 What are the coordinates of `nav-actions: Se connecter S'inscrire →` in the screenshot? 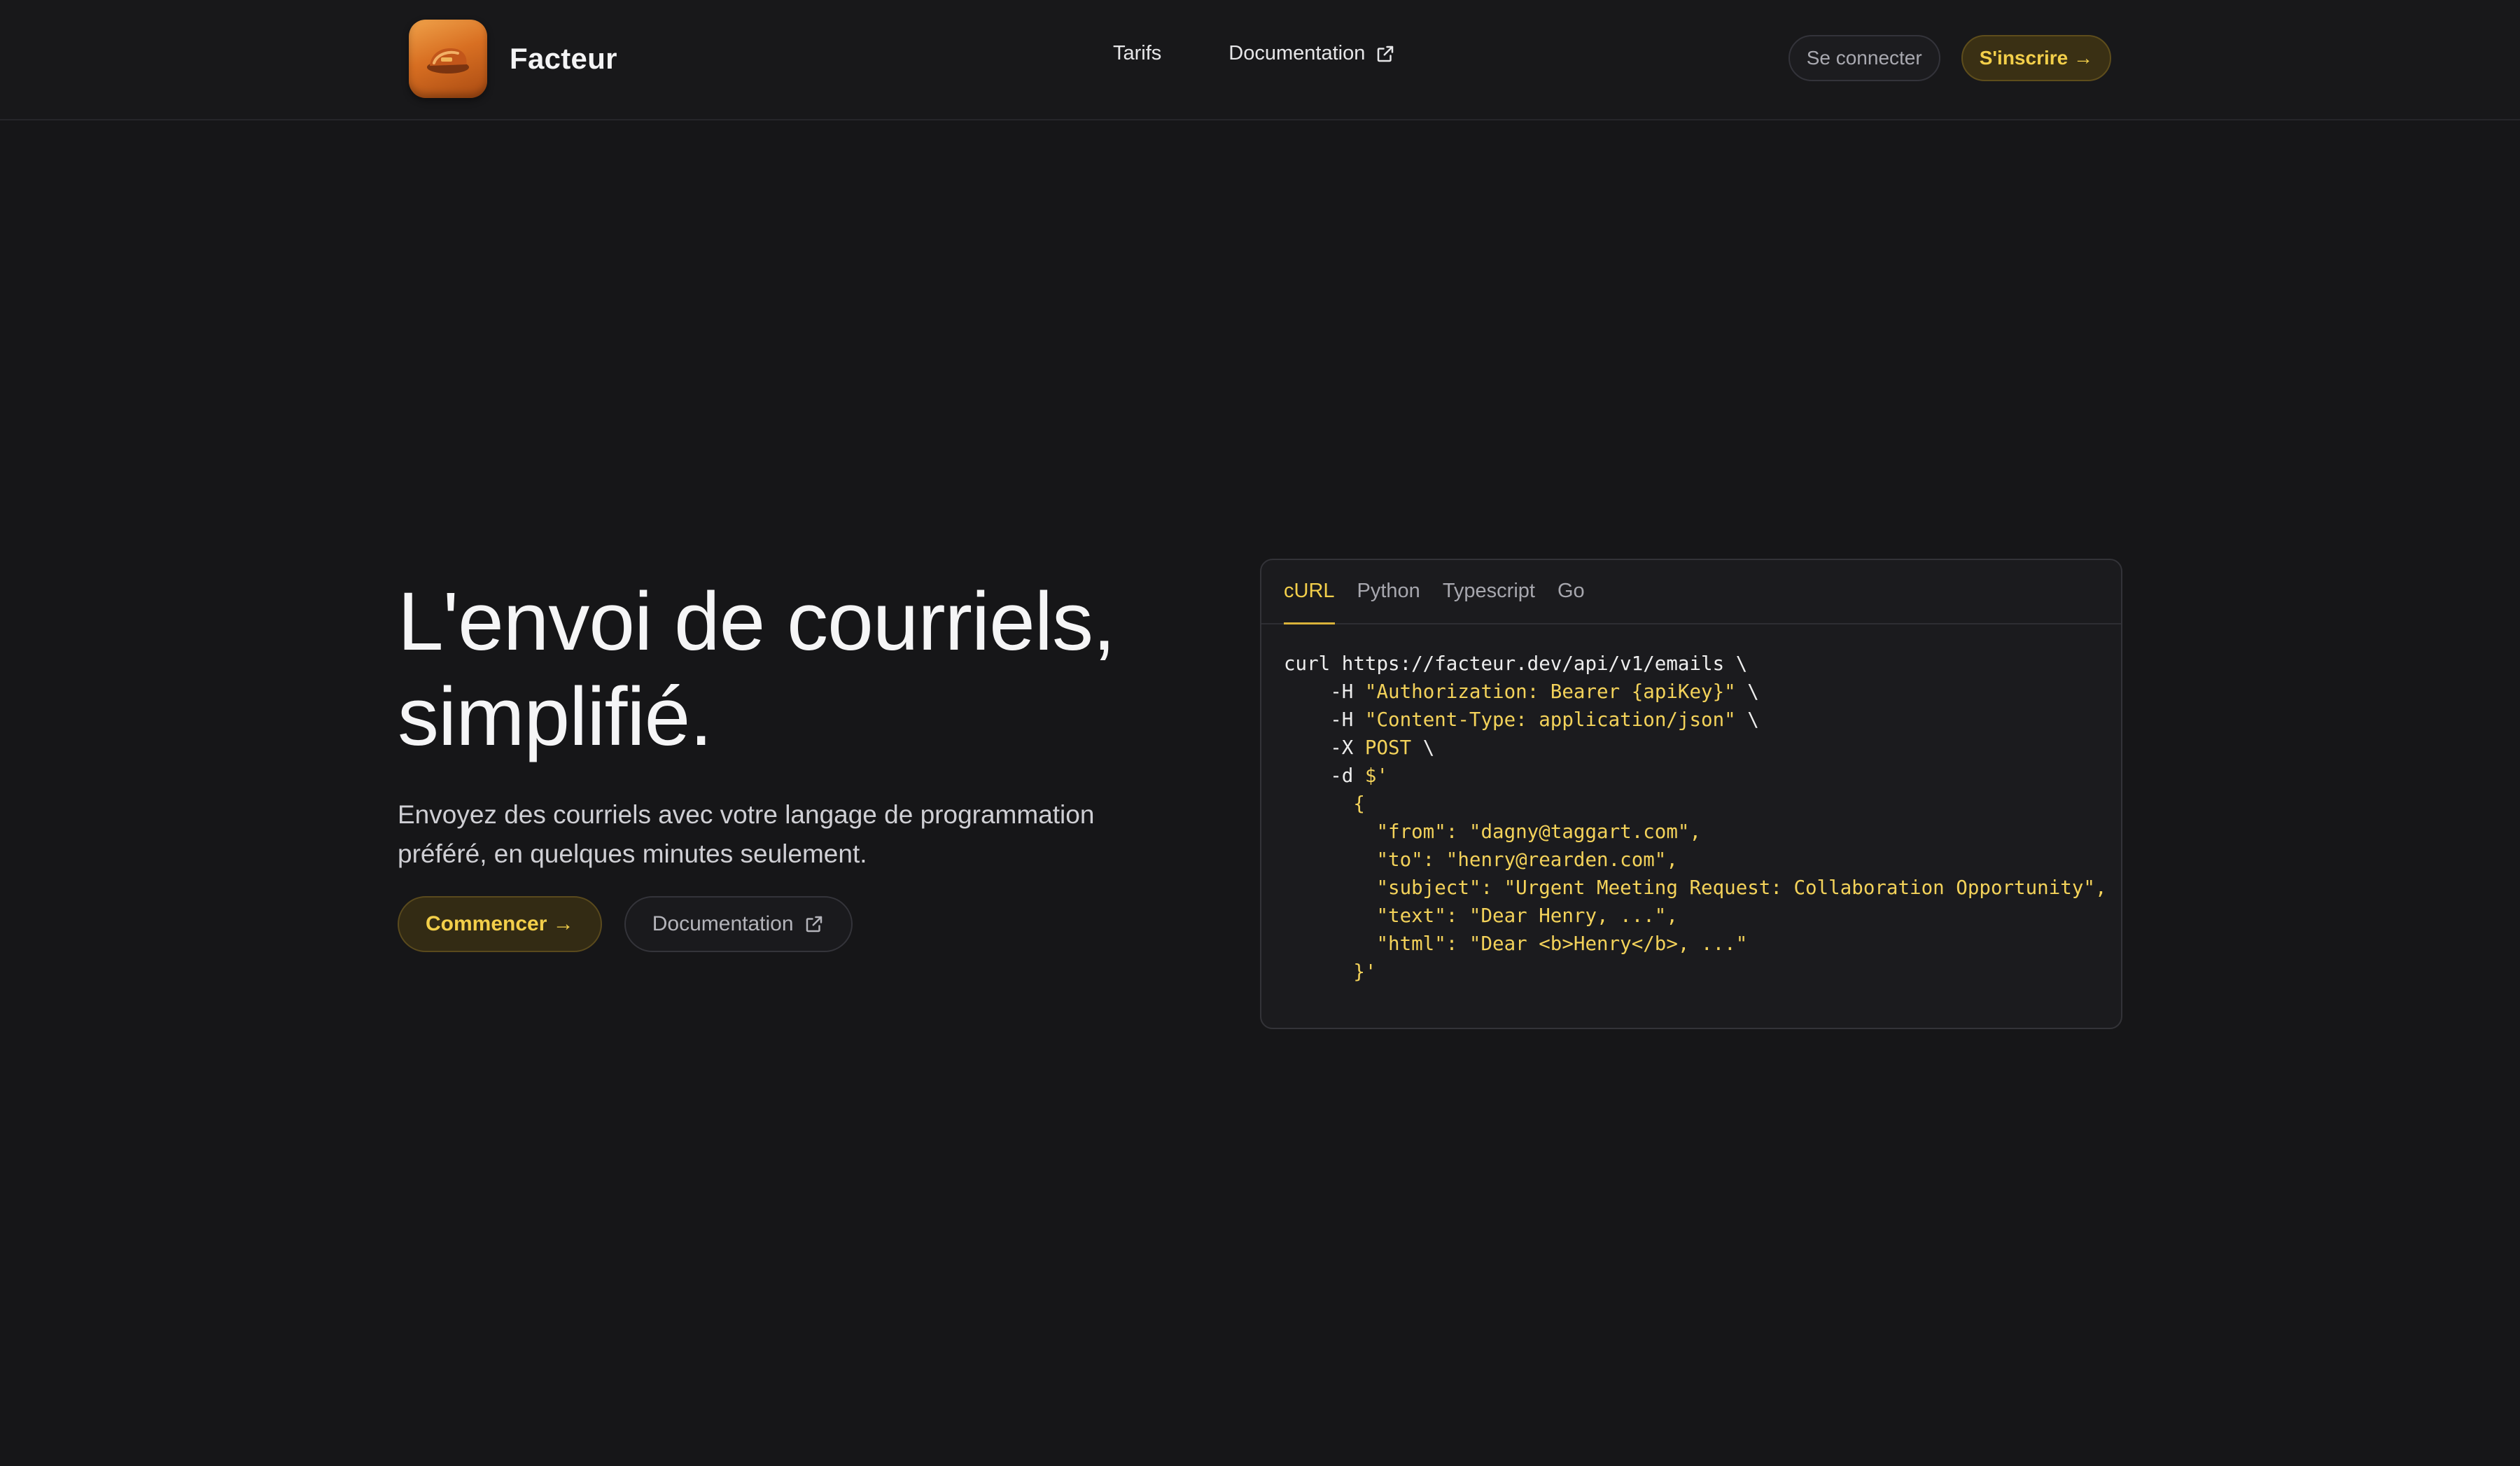 It's located at (1949, 58).